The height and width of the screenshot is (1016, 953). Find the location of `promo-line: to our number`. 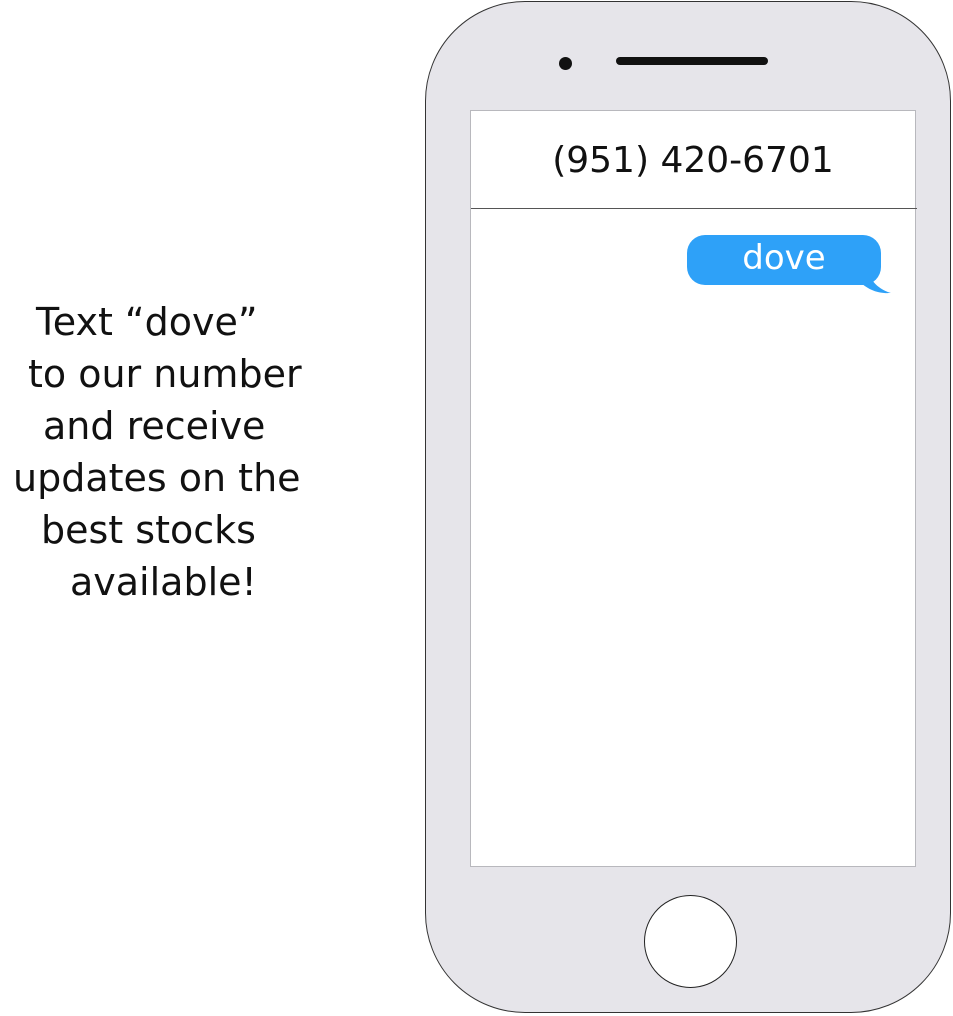

promo-line: to our number is located at coordinates (165, 374).